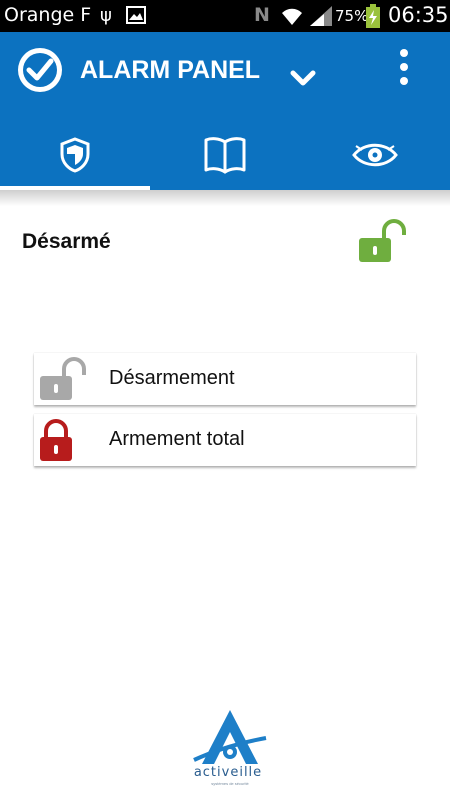 Image resolution: width=450 pixels, height=800 pixels. What do you see at coordinates (225, 16) in the screenshot?
I see `status-bar: Orange F ψ N 75% 06:35` at bounding box center [225, 16].